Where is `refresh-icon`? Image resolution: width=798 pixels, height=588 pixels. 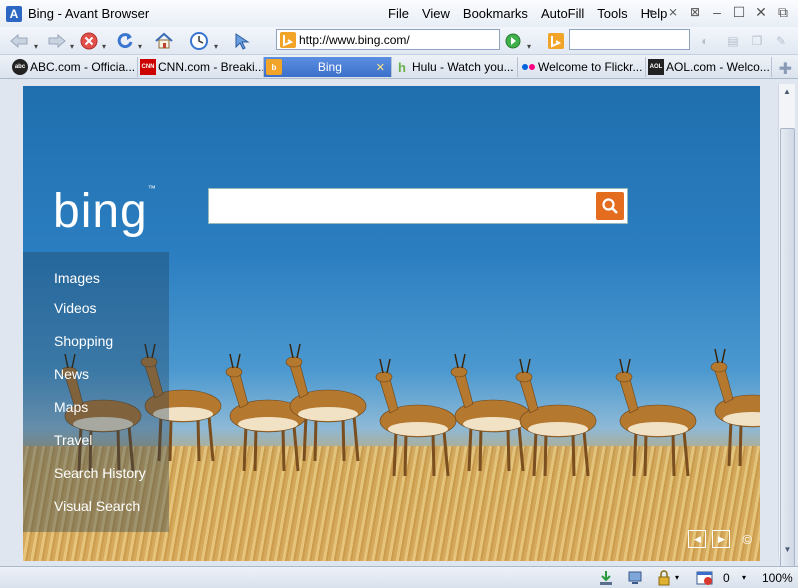
refresh-icon is located at coordinates (125, 41).